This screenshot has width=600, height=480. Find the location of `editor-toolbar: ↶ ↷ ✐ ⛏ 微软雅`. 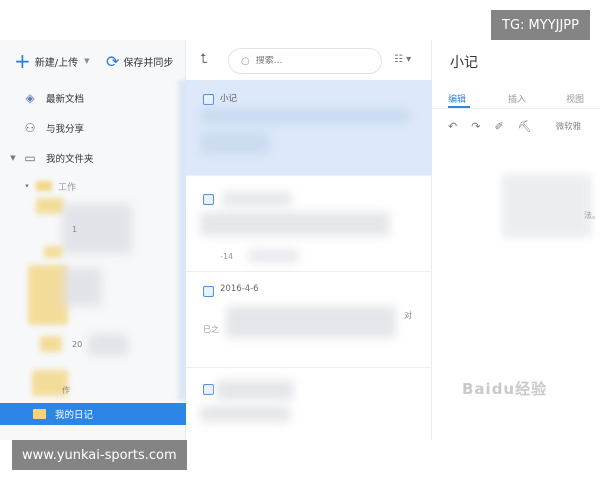

editor-toolbar: ↶ ↷ ✐ ⛏ 微软雅 is located at coordinates (521, 126).